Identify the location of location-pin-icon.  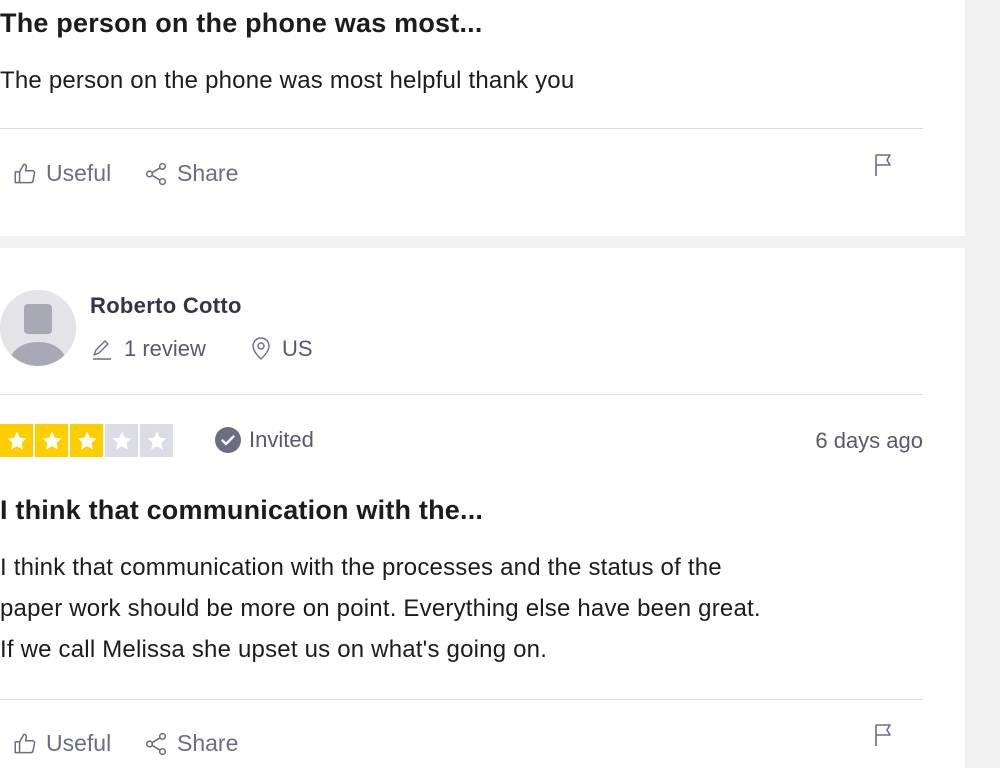
(261, 348).